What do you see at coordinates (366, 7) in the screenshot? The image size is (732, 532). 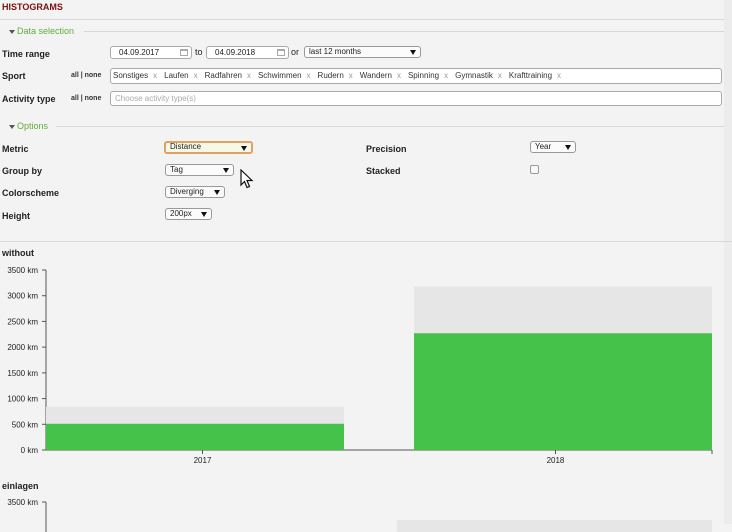 I see `title-bar: HISTOGRAMS` at bounding box center [366, 7].